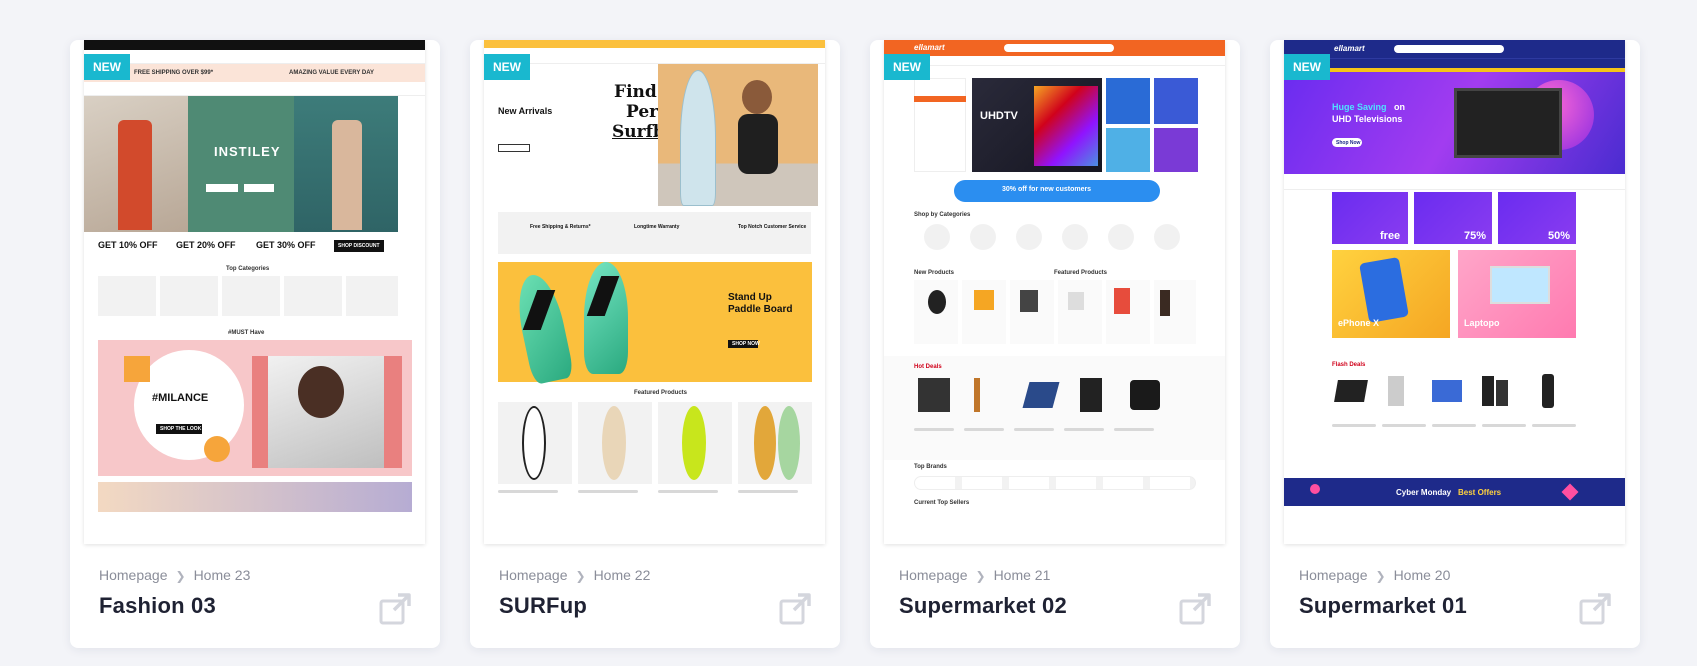 The width and height of the screenshot is (1697, 666). Describe the element at coordinates (1559, 236) in the screenshot. I see `tile-3: 50%` at that location.